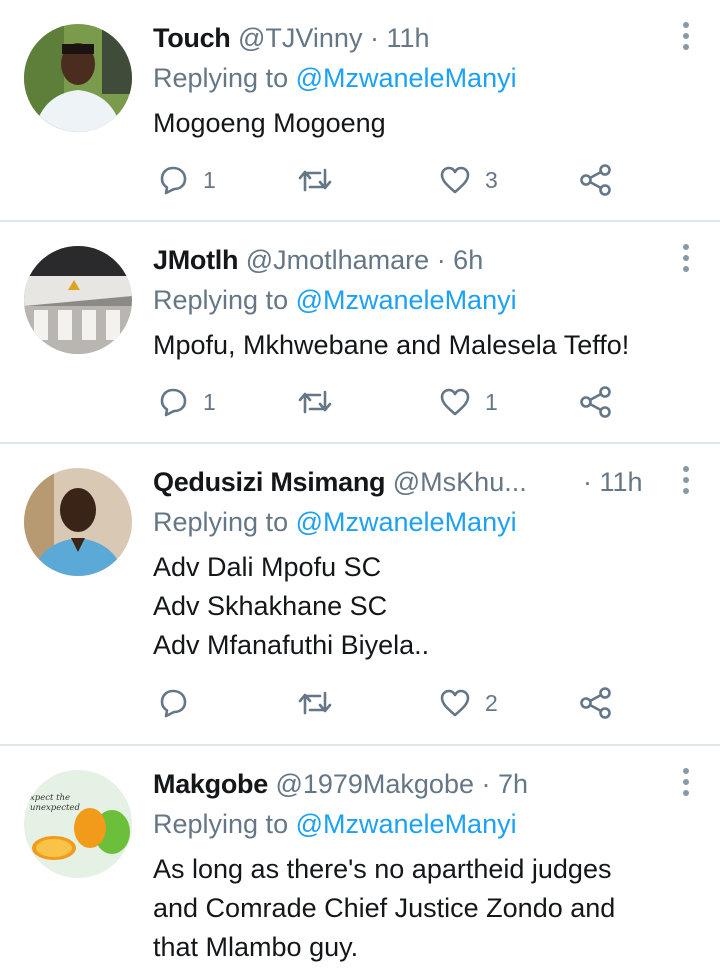 This screenshot has height=980, width=720. Describe the element at coordinates (384, 908) in the screenshot. I see `tweet-line: and Comrade Chief Justice Zondo and` at that location.